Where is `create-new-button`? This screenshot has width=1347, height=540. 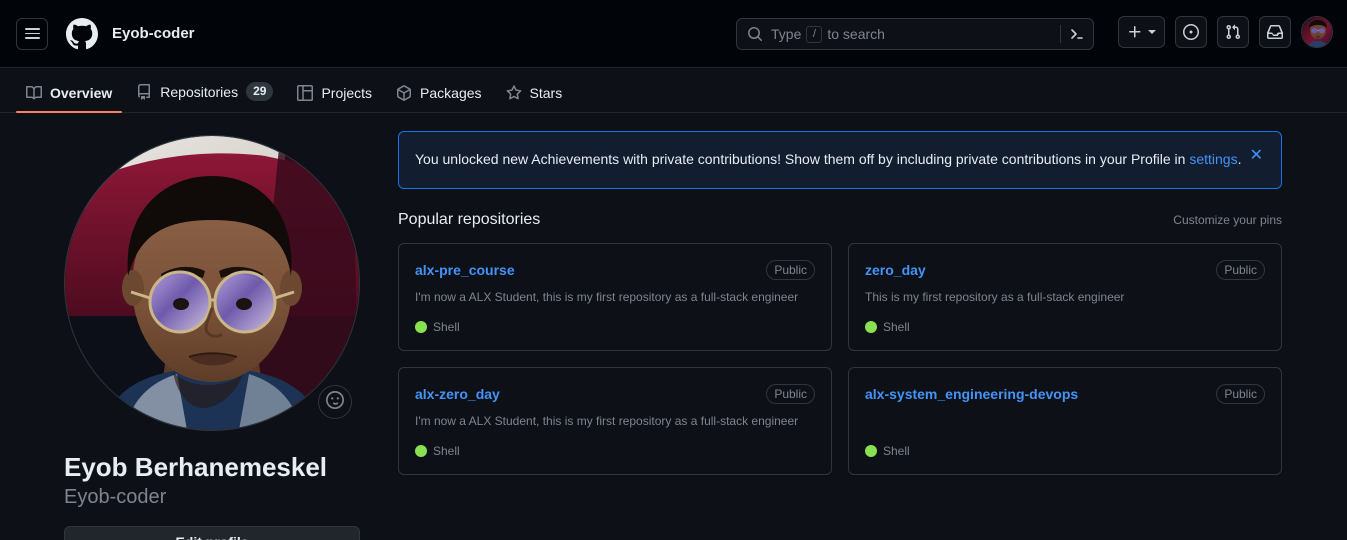
create-new-button is located at coordinates (1141, 32).